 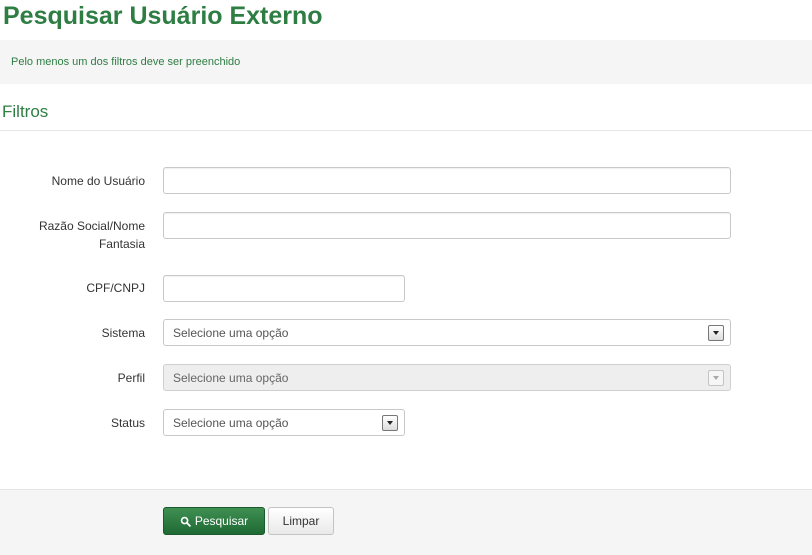 What do you see at coordinates (284, 288) in the screenshot?
I see `cpf-cnpj-input` at bounding box center [284, 288].